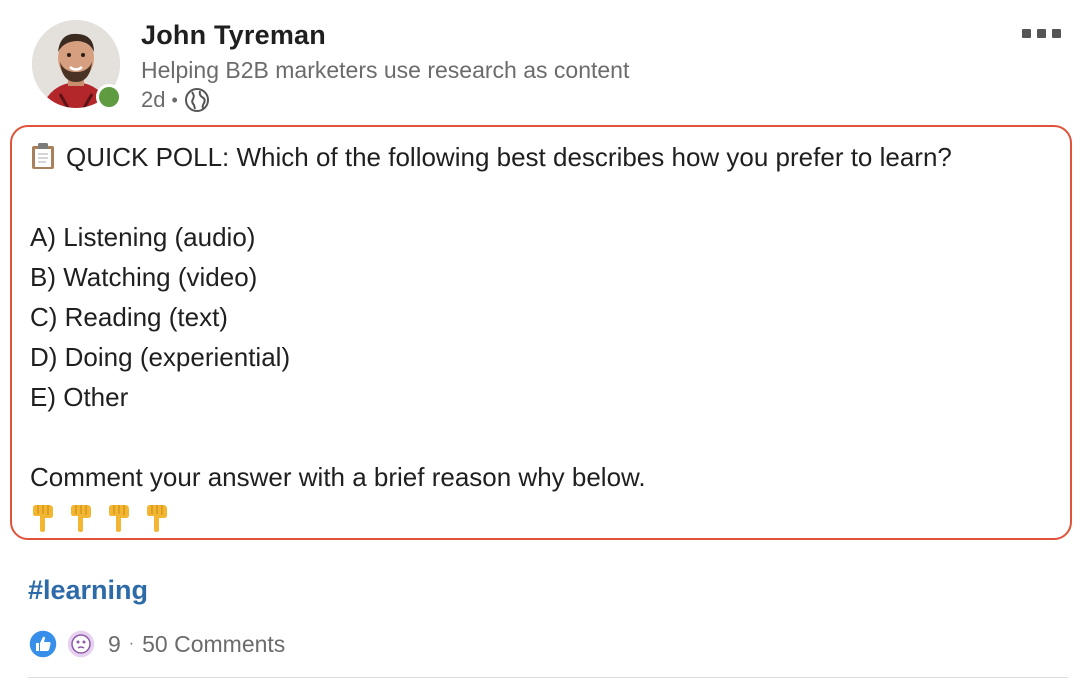 Image resolution: width=1086 pixels, height=680 pixels. I want to click on poll-option-e: E) Other, so click(79, 397).